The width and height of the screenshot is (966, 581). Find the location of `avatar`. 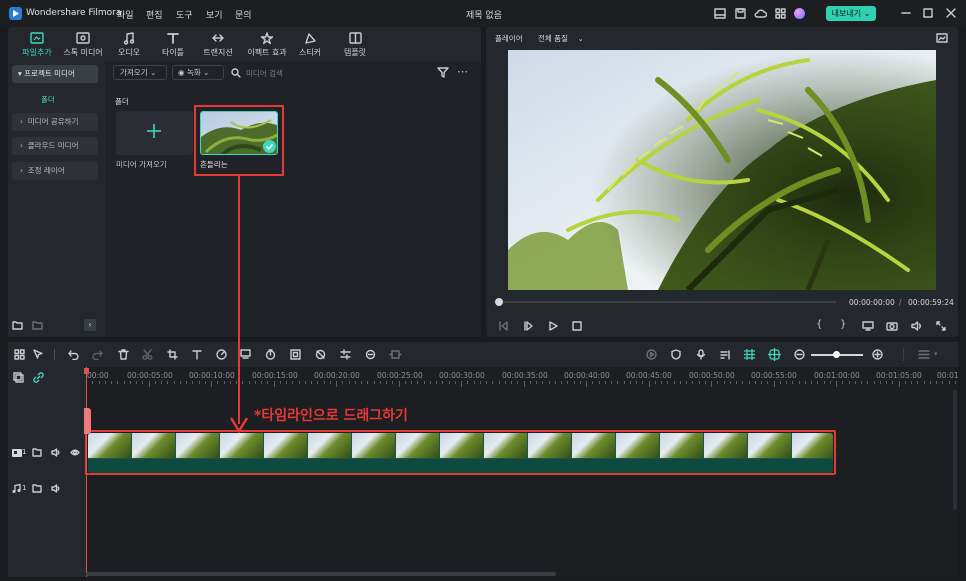

avatar is located at coordinates (799, 13).